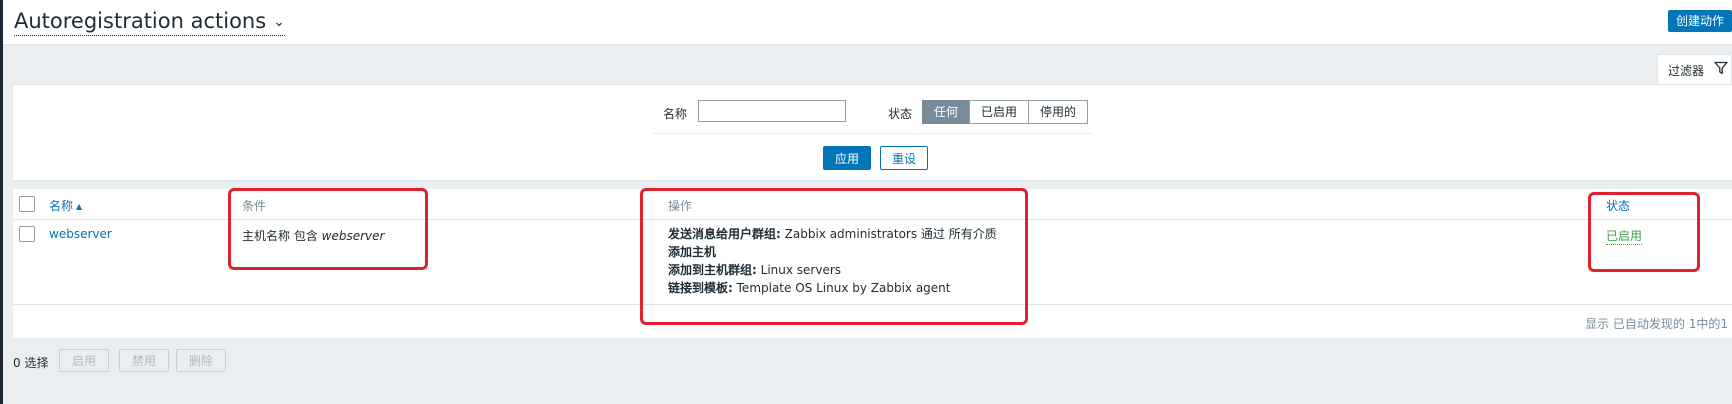 The width and height of the screenshot is (1732, 404). Describe the element at coordinates (79, 206) in the screenshot. I see `sort-asc-icon: ▲` at that location.